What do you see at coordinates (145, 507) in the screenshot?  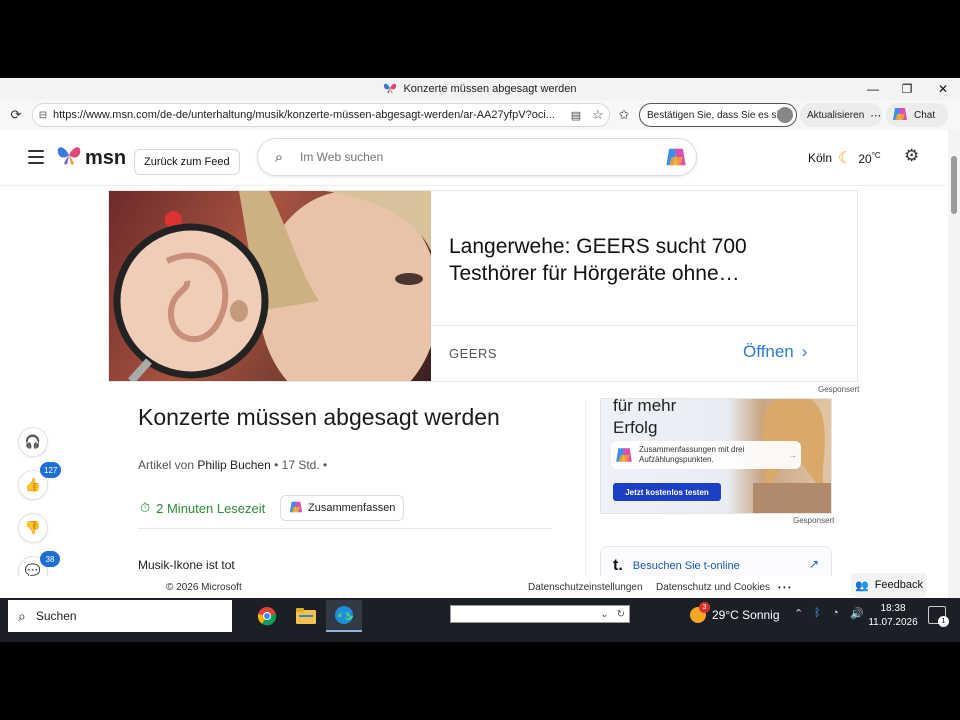 I see `timer-icon: ⏱` at bounding box center [145, 507].